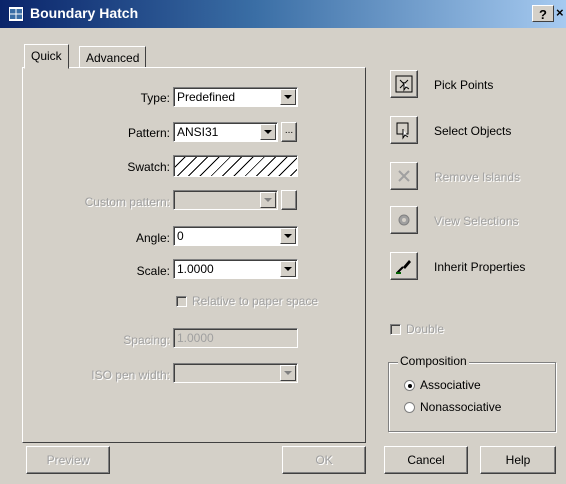 The width and height of the screenshot is (566, 484). Describe the element at coordinates (409, 385) in the screenshot. I see `associative-radio` at that location.